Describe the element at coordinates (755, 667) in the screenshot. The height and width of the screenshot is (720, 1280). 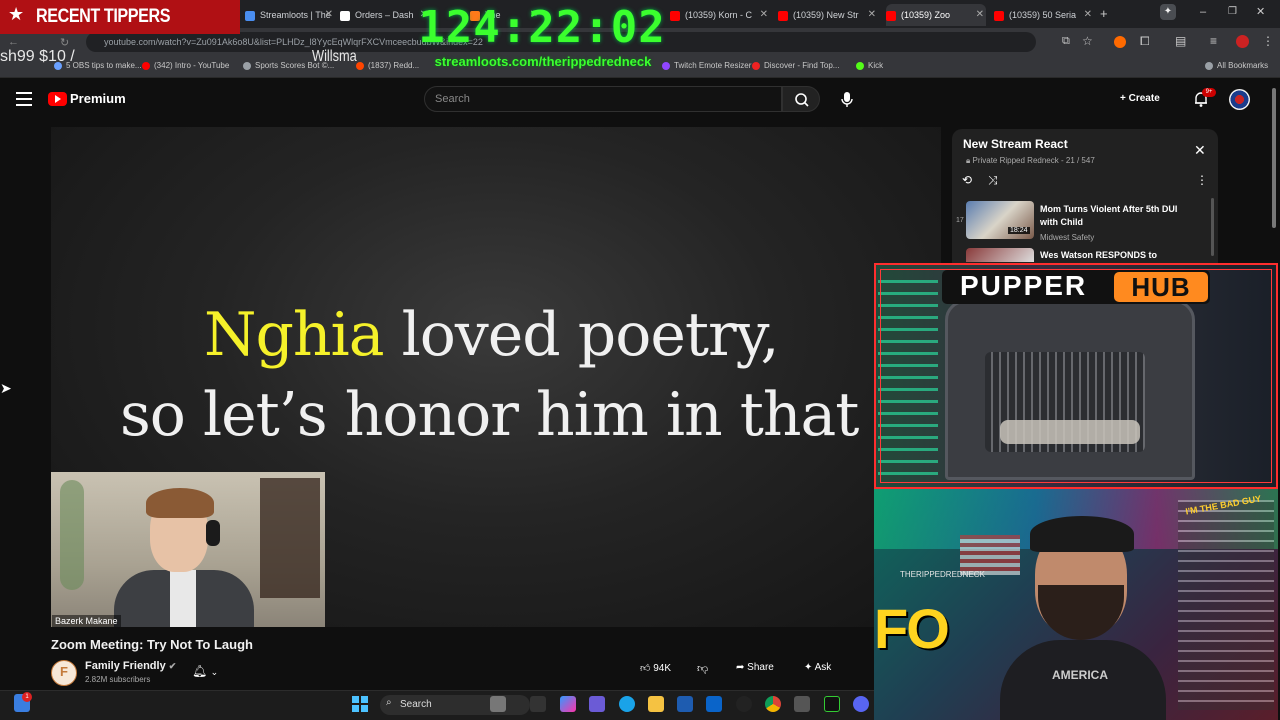
I see `share-button: ➦ Share` at that location.